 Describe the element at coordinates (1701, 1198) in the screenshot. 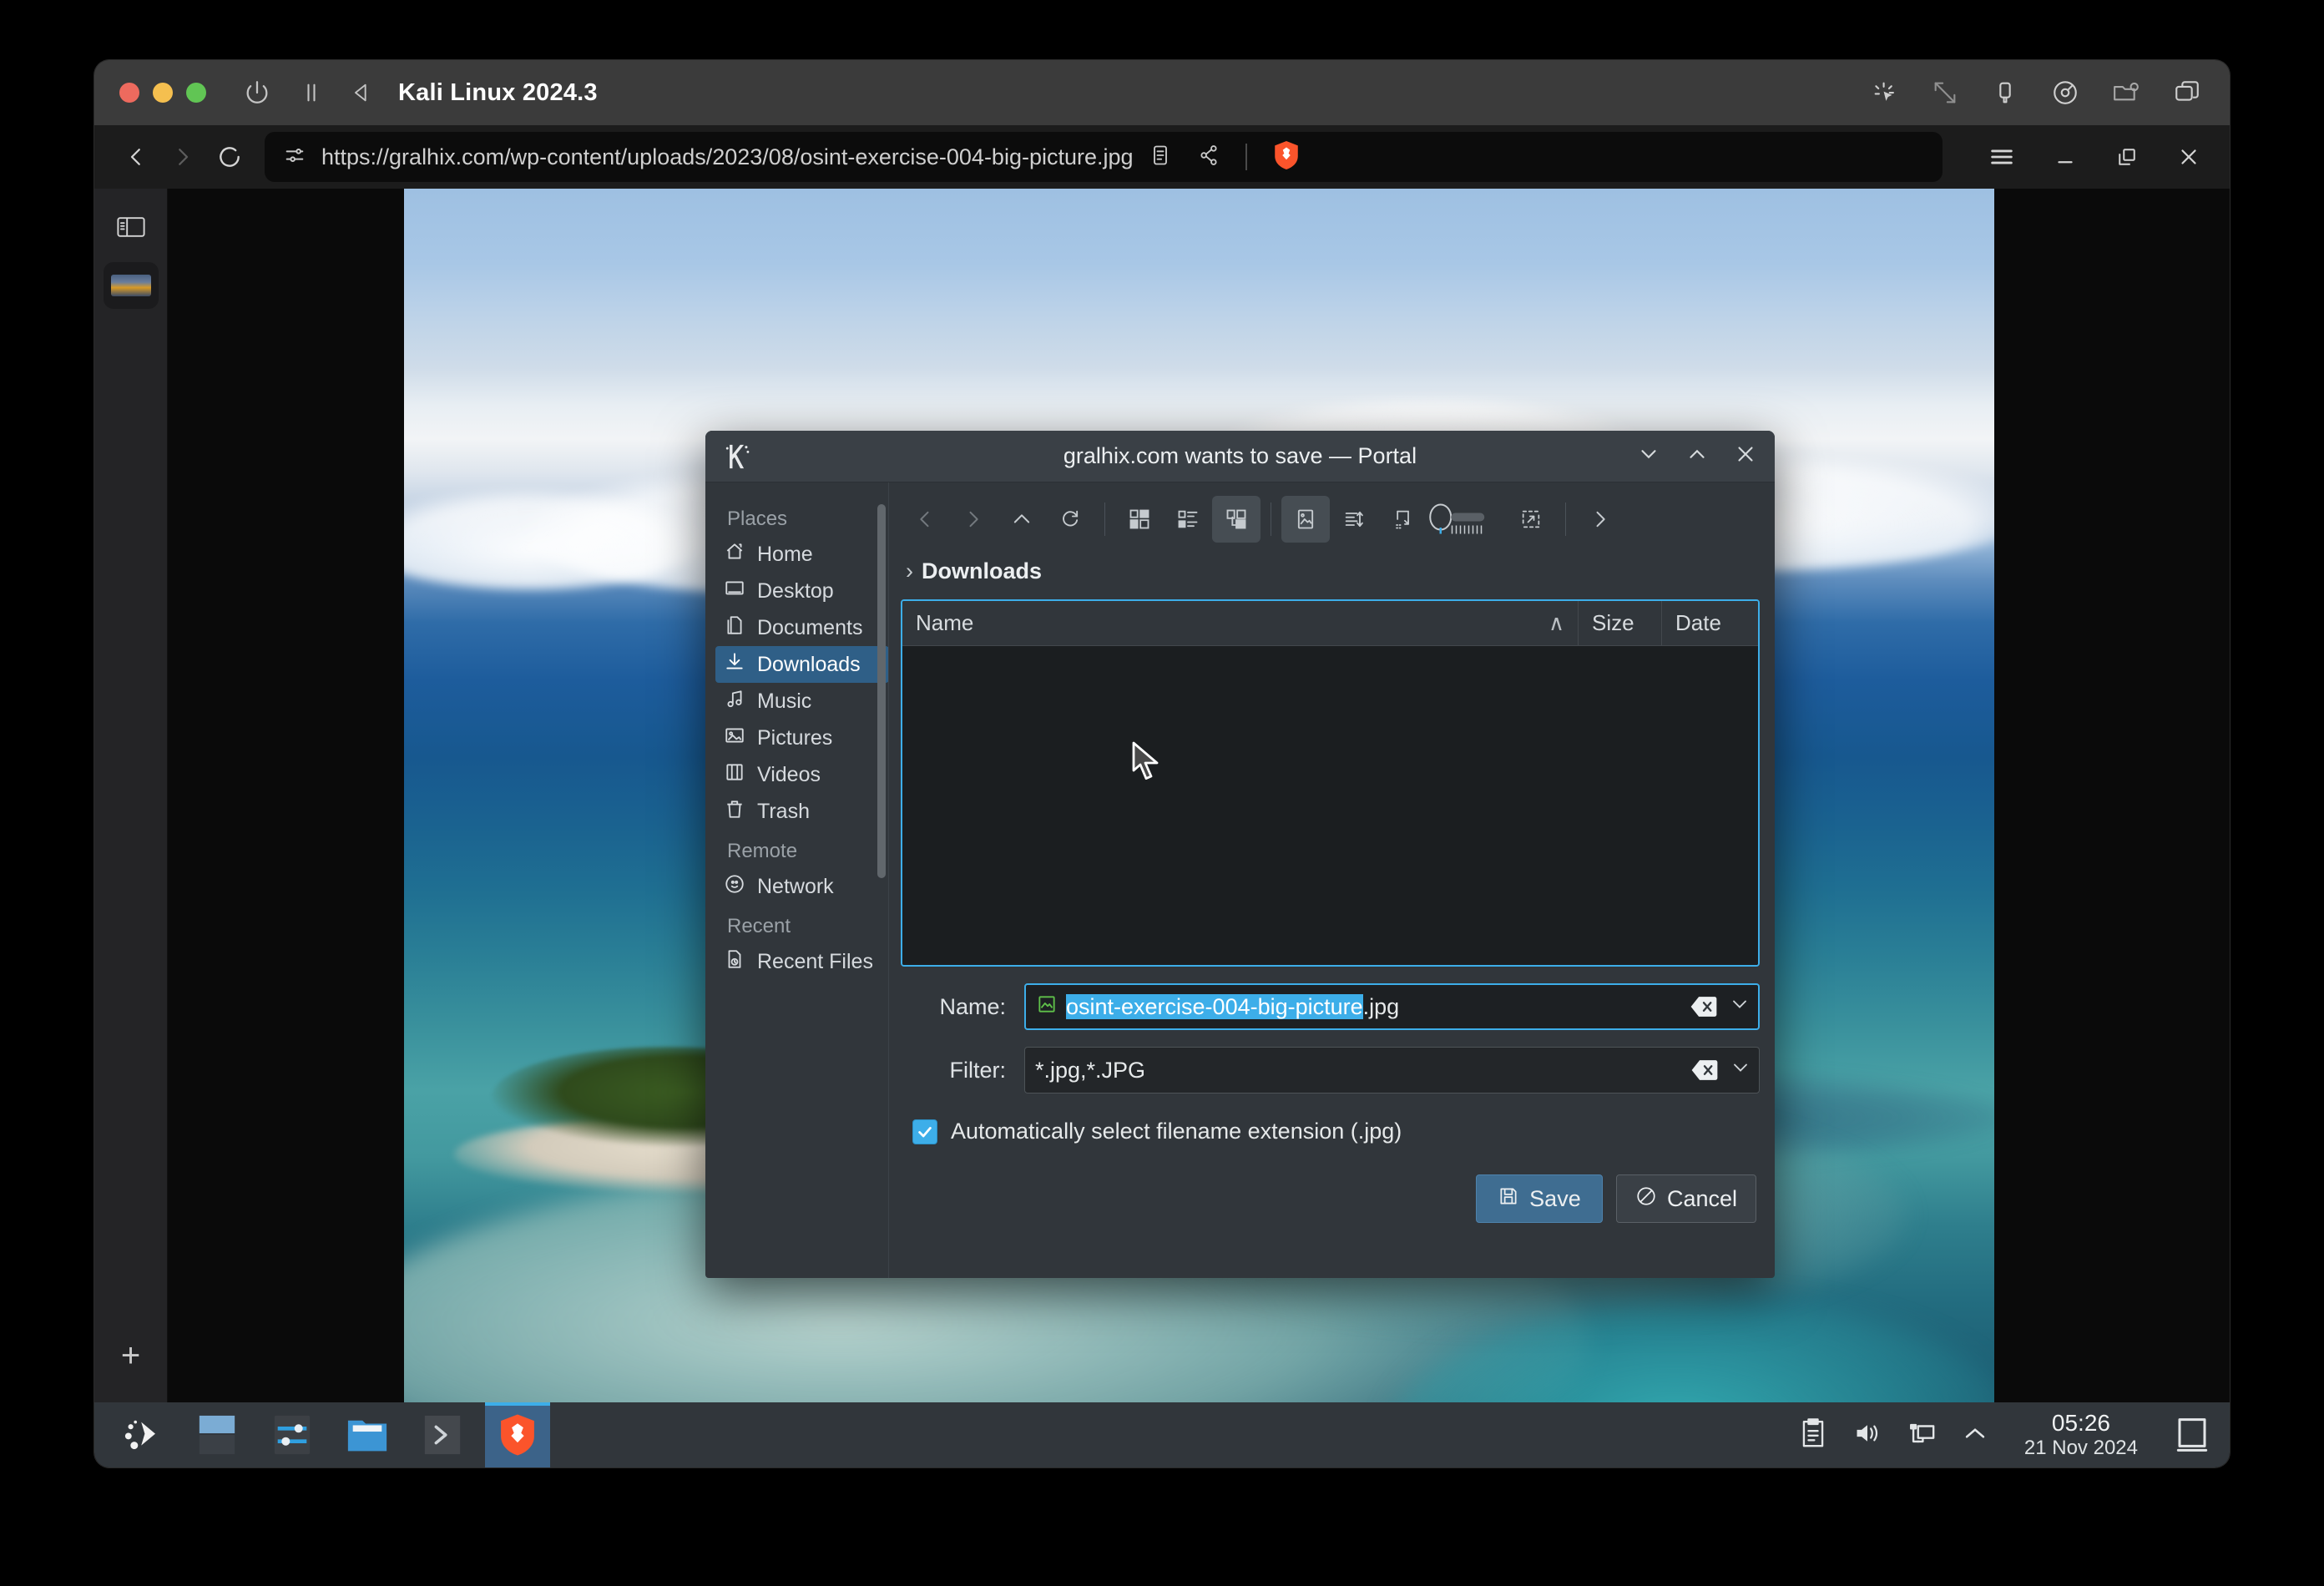

I see `cancel-button-label: Cancel` at that location.